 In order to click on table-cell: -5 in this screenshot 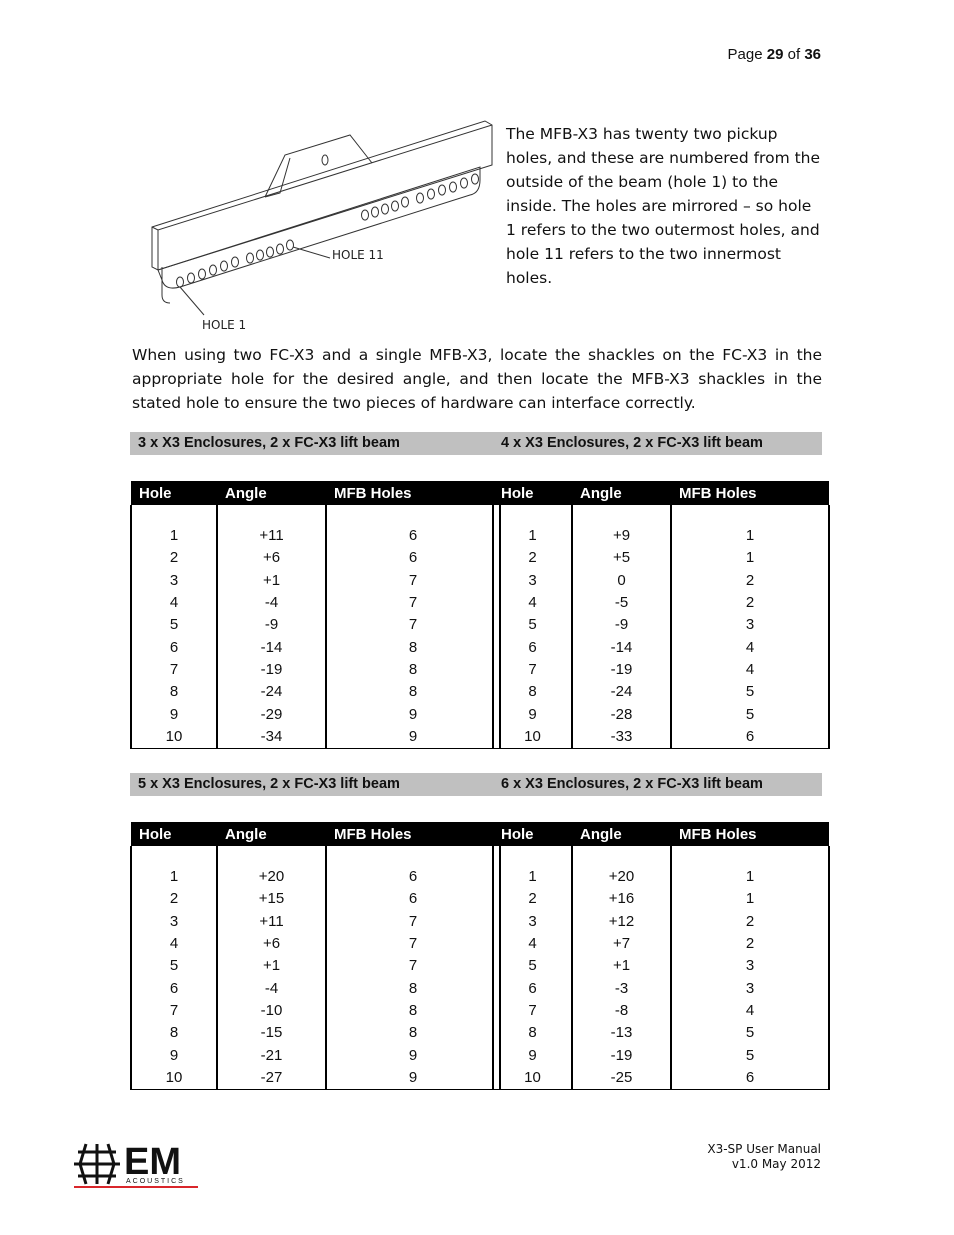, I will do `click(621, 603)`.